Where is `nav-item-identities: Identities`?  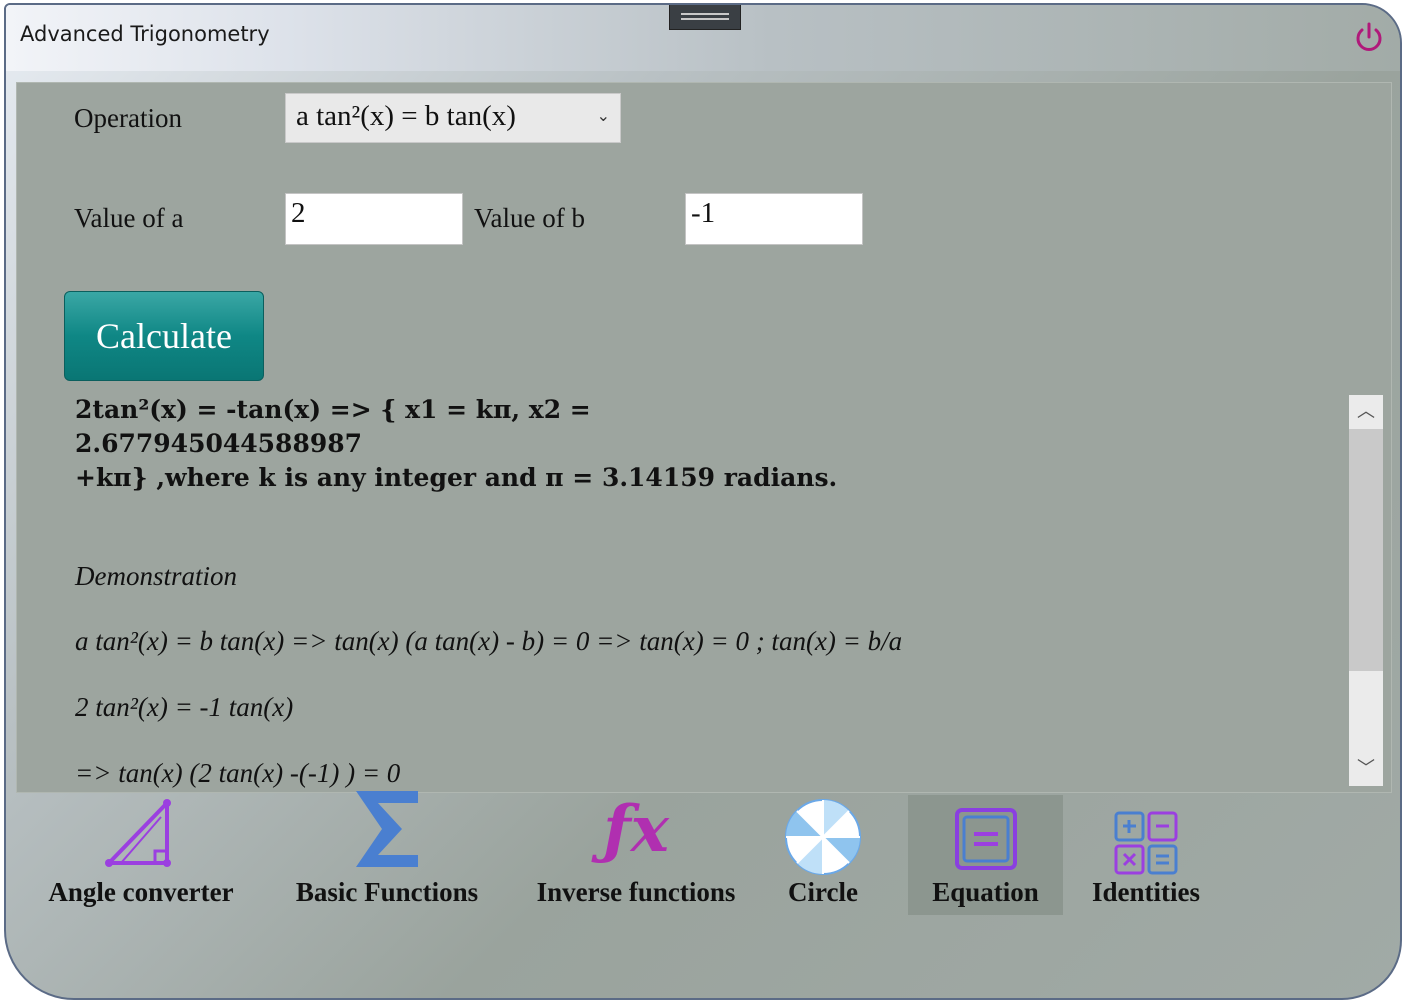
nav-item-identities: Identities is located at coordinates (1146, 855).